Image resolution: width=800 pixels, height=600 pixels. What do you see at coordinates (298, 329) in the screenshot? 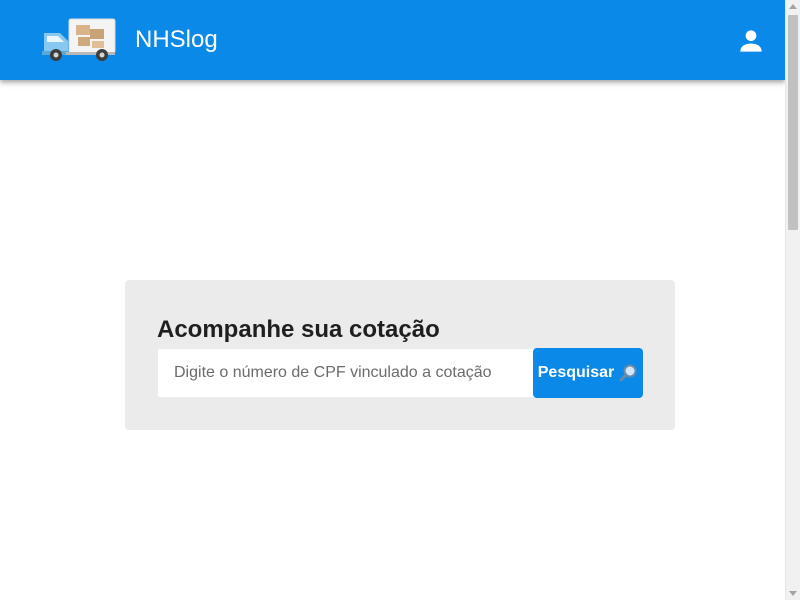
I see `card-title: Acompanhe sua cotação` at bounding box center [298, 329].